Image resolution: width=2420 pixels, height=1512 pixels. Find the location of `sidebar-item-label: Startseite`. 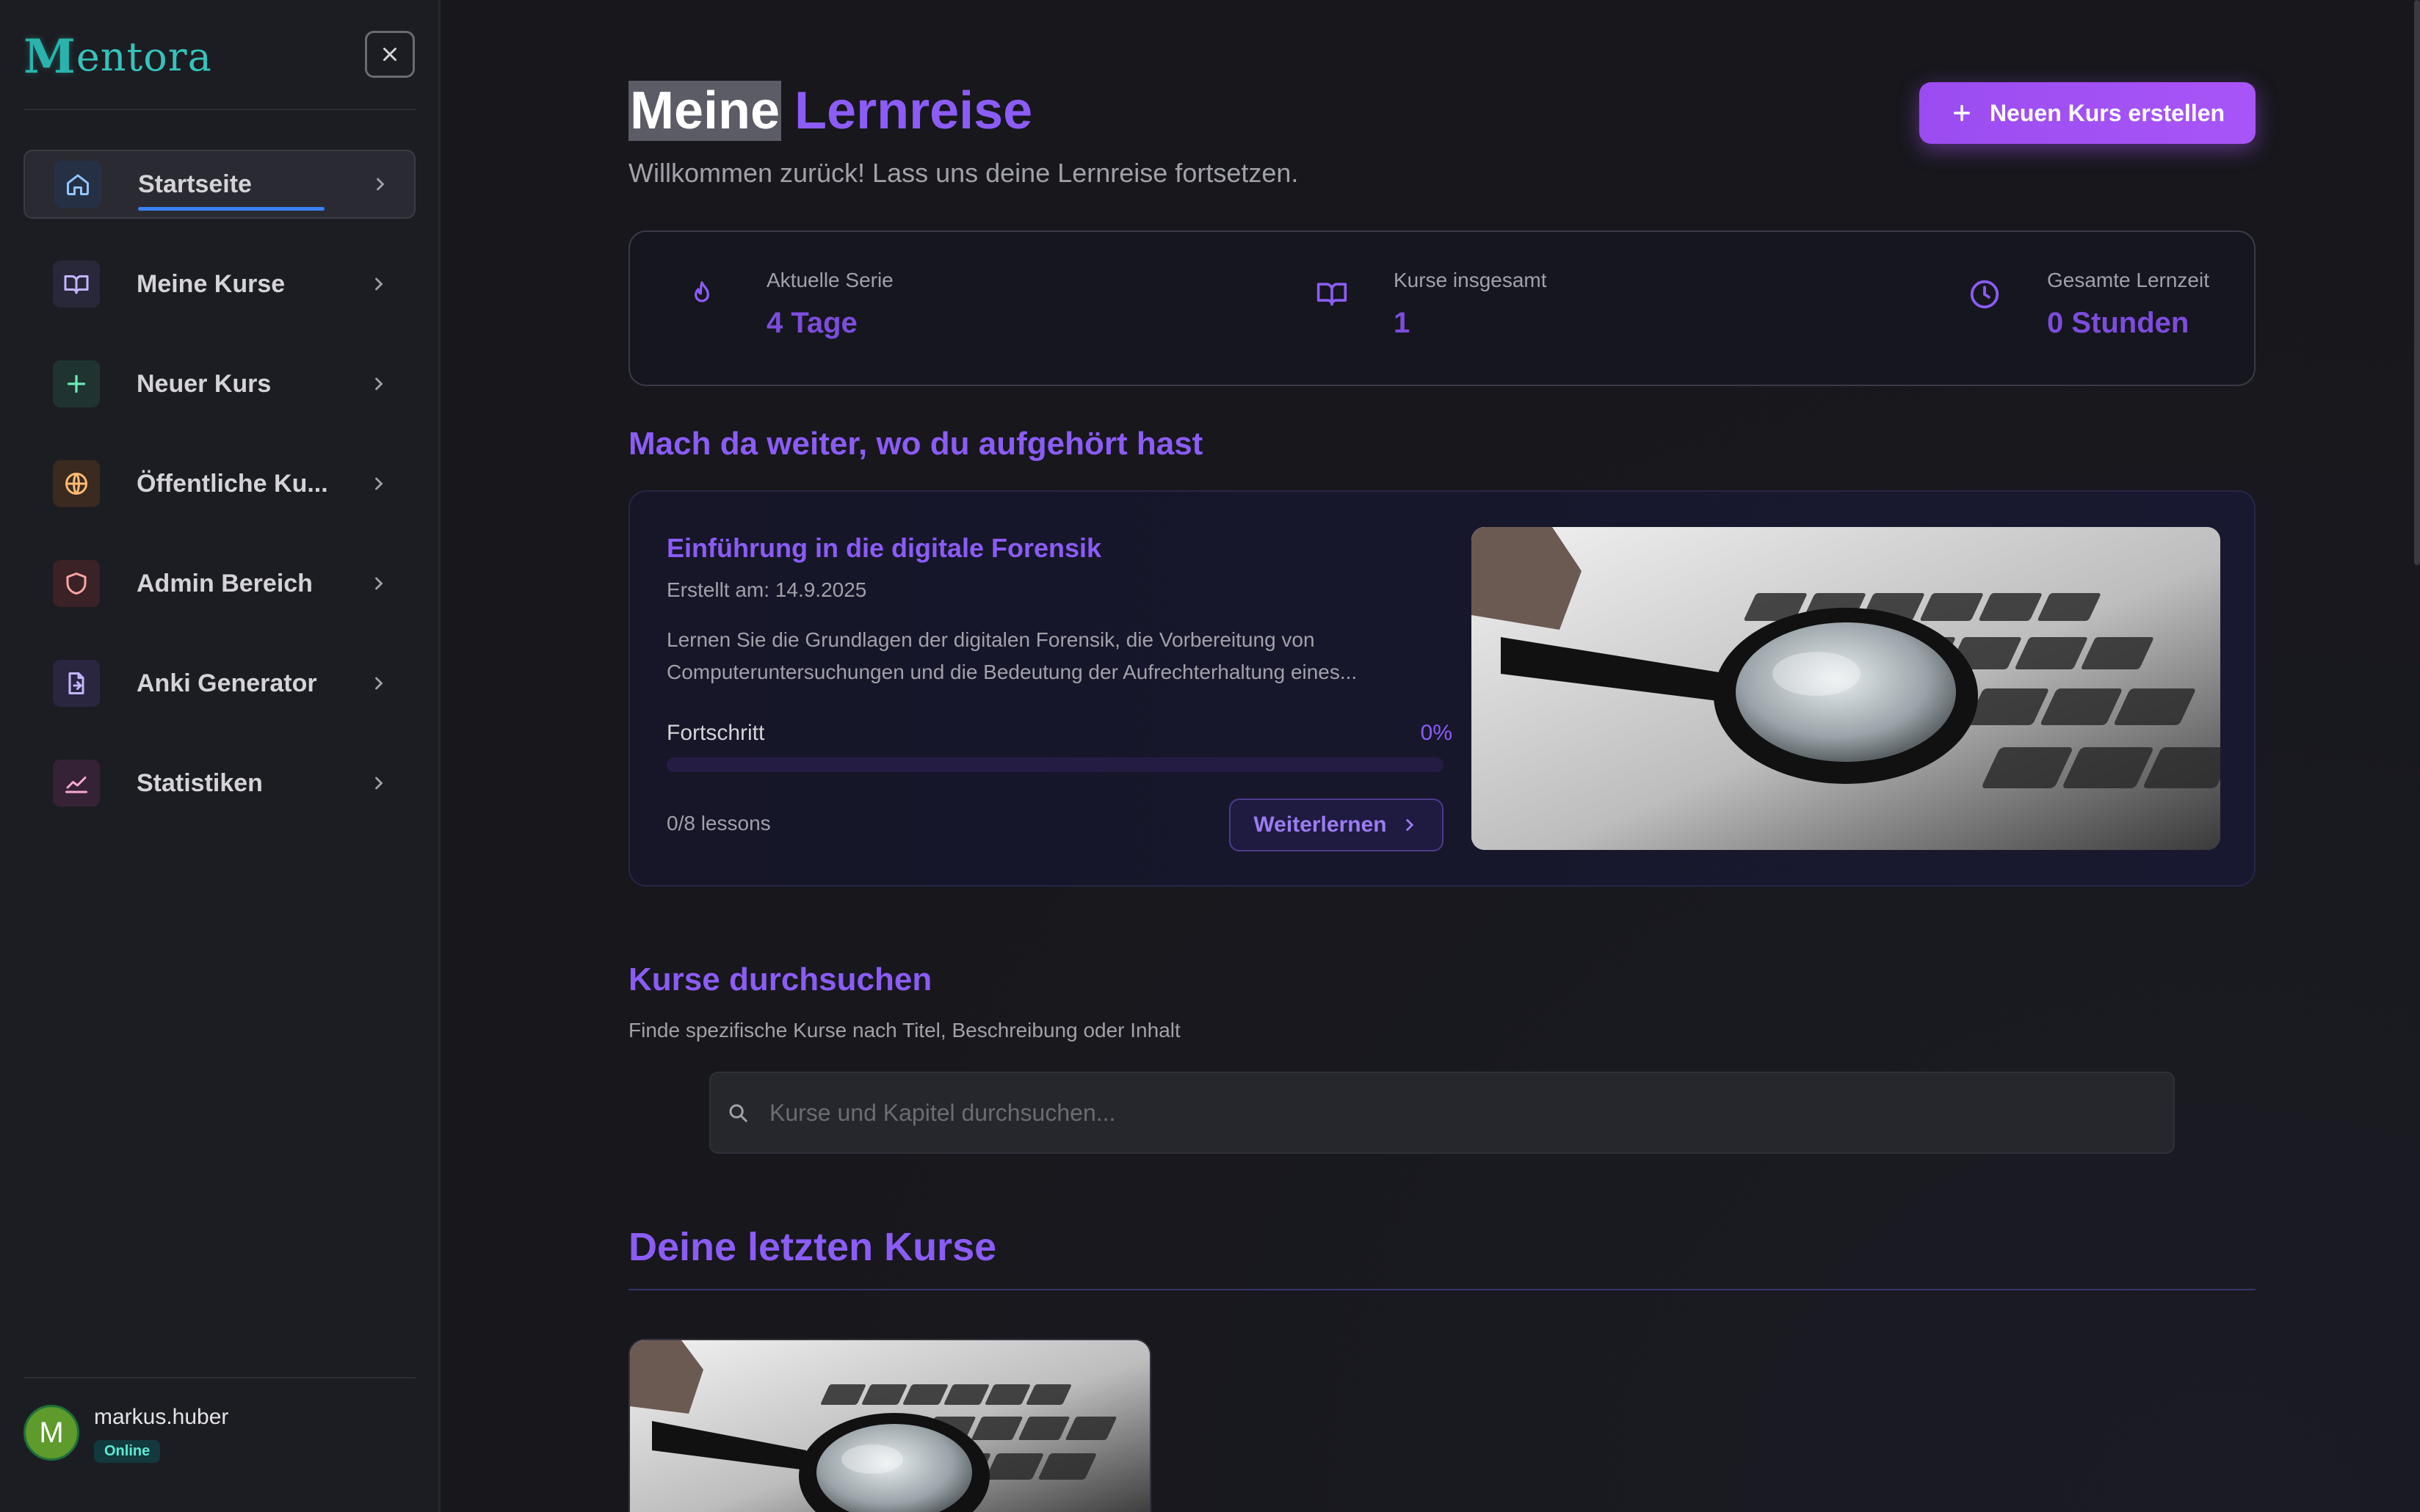

sidebar-item-label: Startseite is located at coordinates (244, 190).